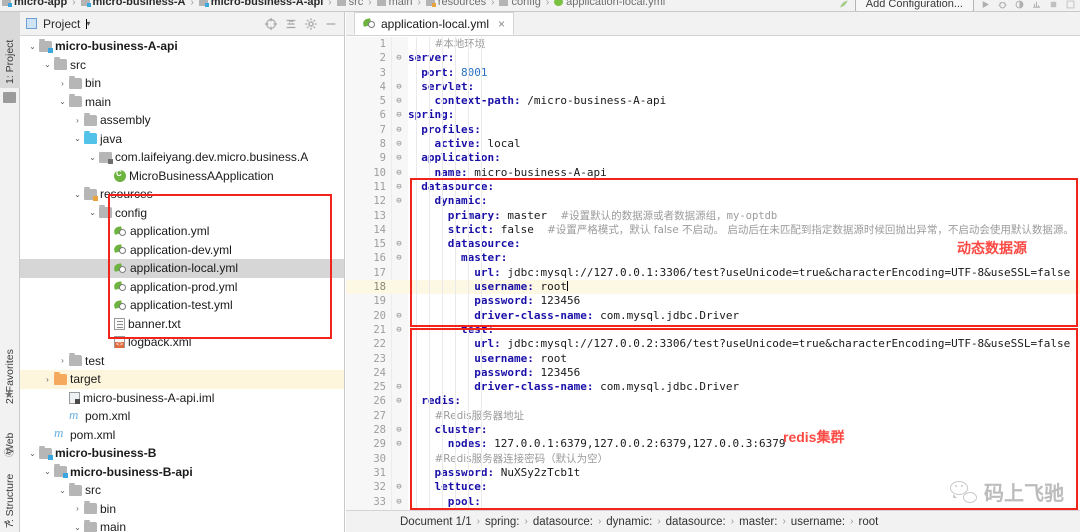 The width and height of the screenshot is (1080, 532). Describe the element at coordinates (132, 4) in the screenshot. I see `breadcrumb-item-micro-business-a: micro-business-A` at that location.